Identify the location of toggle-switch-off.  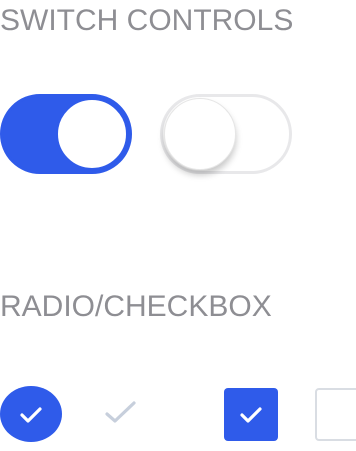
(226, 134).